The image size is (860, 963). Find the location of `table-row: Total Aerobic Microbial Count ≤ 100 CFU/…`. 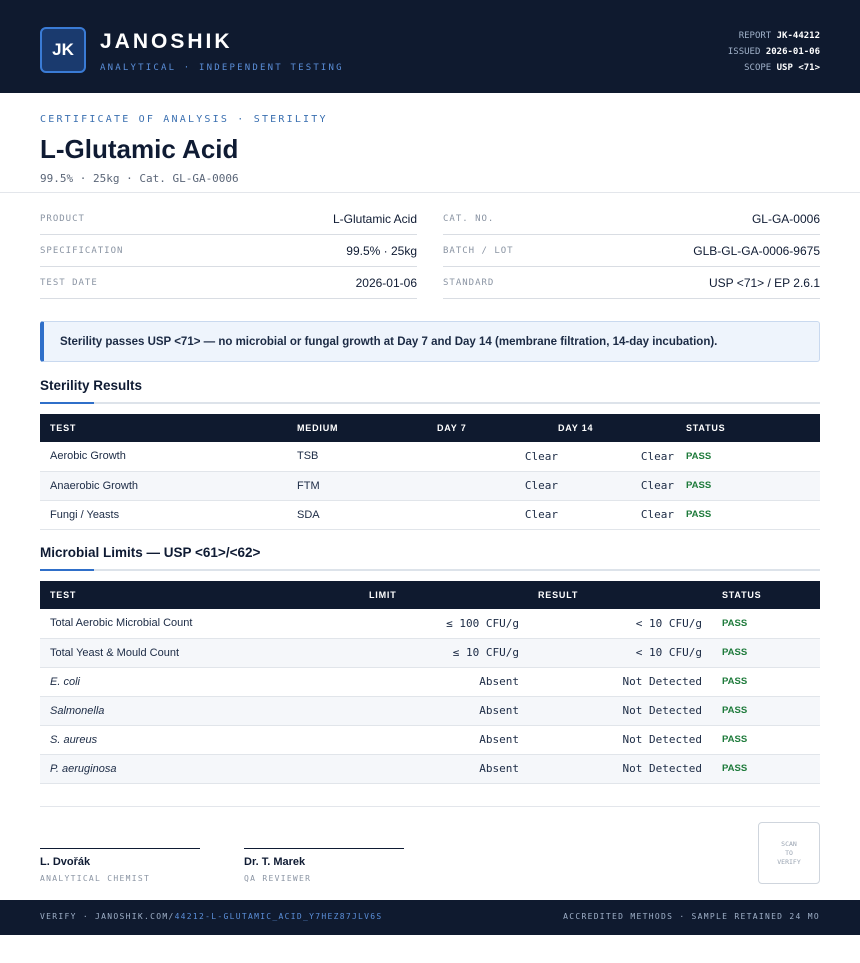

table-row: Total Aerobic Microbial Count ≤ 100 CFU/… is located at coordinates (430, 624).